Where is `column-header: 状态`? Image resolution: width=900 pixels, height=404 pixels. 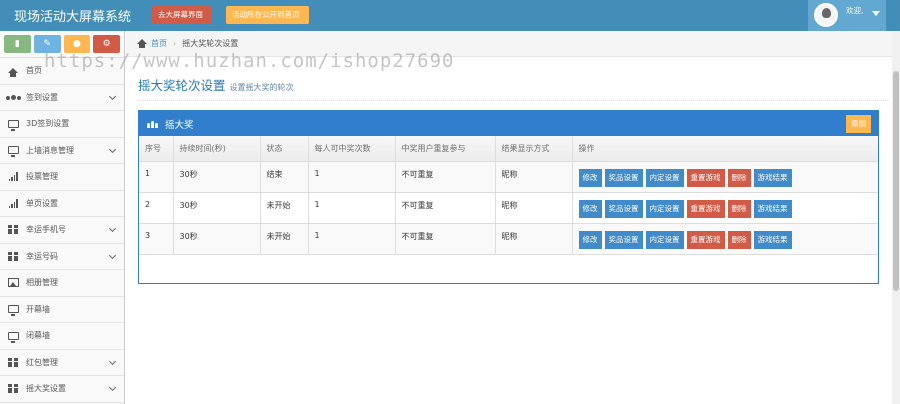
column-header: 状态 is located at coordinates (284, 149).